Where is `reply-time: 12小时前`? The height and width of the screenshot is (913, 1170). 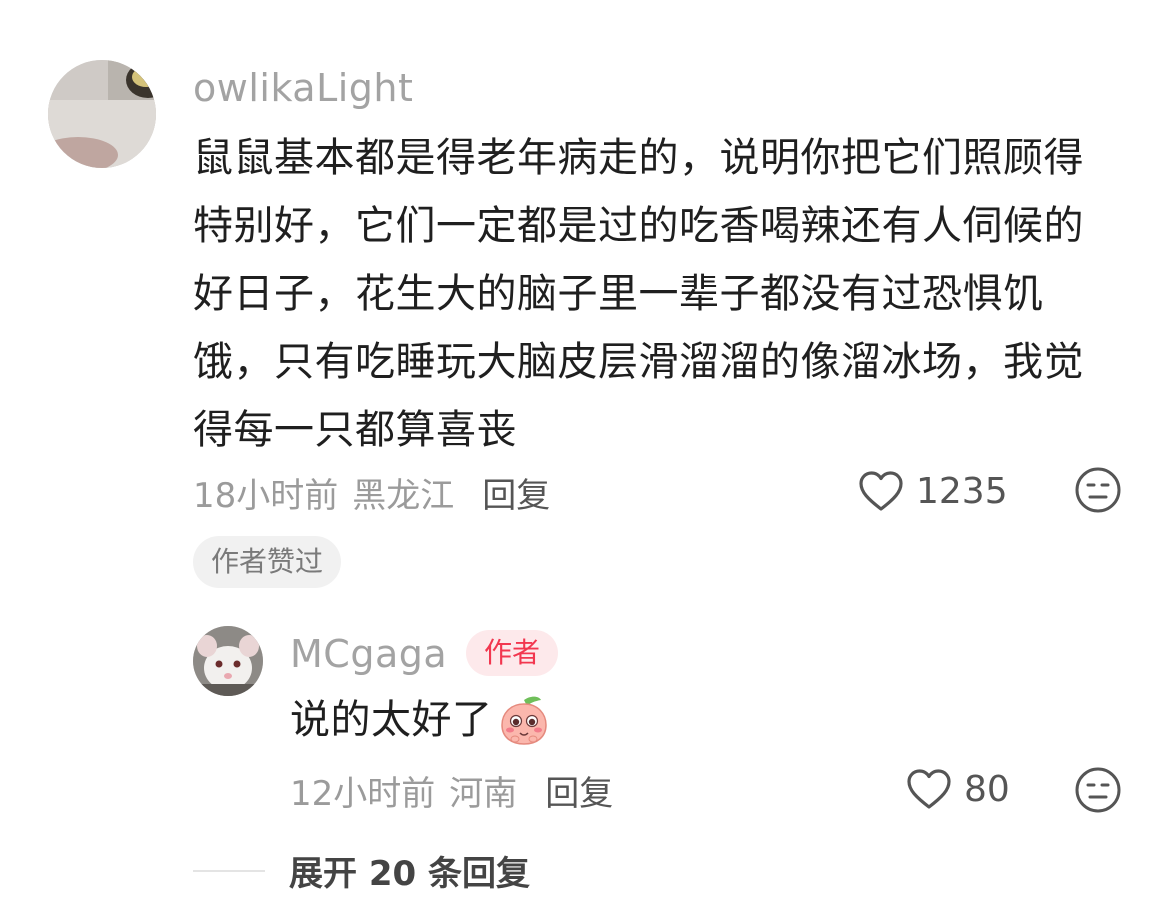 reply-time: 12小时前 is located at coordinates (363, 794).